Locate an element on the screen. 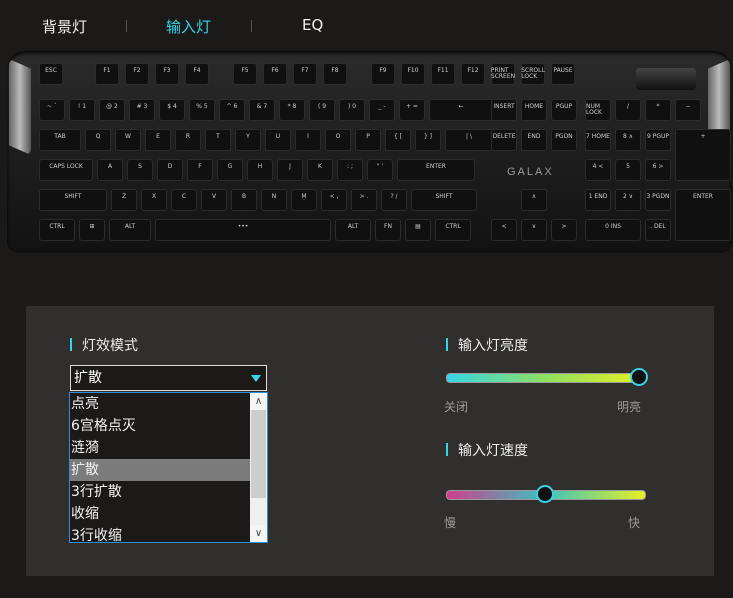  keyboard-key: ∨ is located at coordinates (534, 230).